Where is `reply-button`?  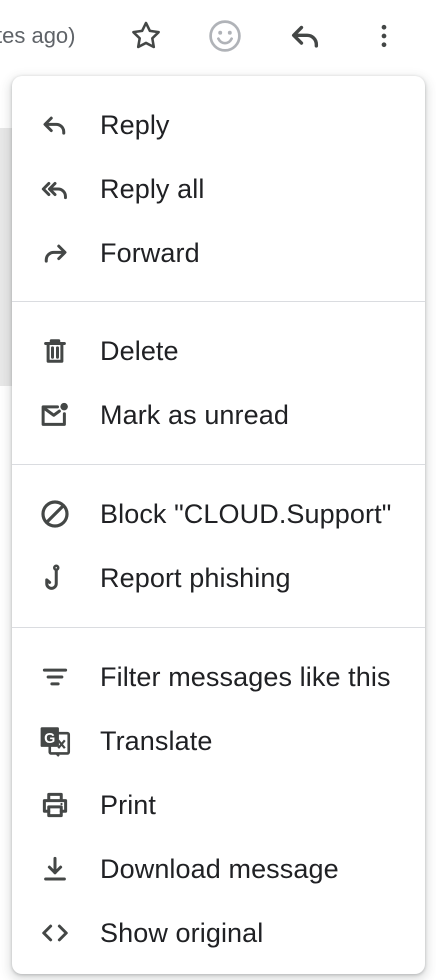
reply-button is located at coordinates (305, 36).